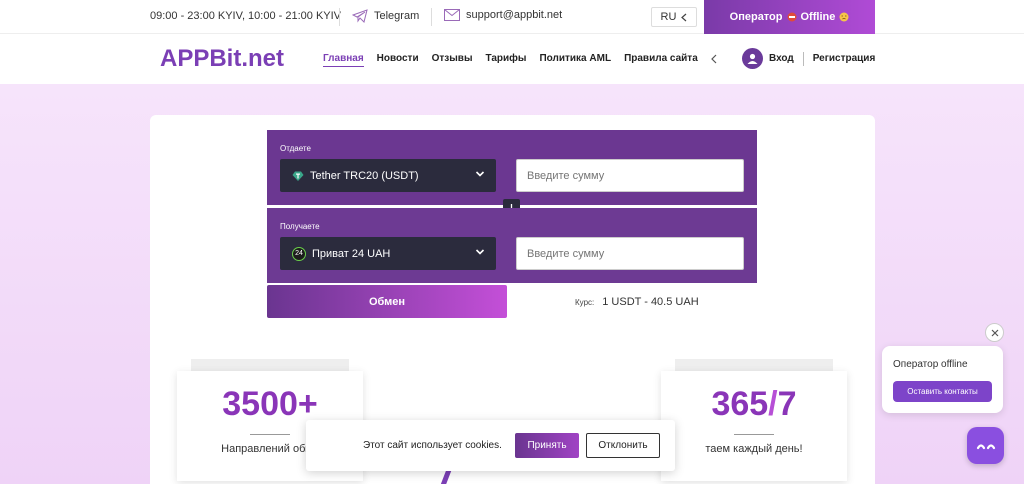  What do you see at coordinates (505, 60) in the screenshot?
I see `nav-item-tariffs: Тарифы` at bounding box center [505, 60].